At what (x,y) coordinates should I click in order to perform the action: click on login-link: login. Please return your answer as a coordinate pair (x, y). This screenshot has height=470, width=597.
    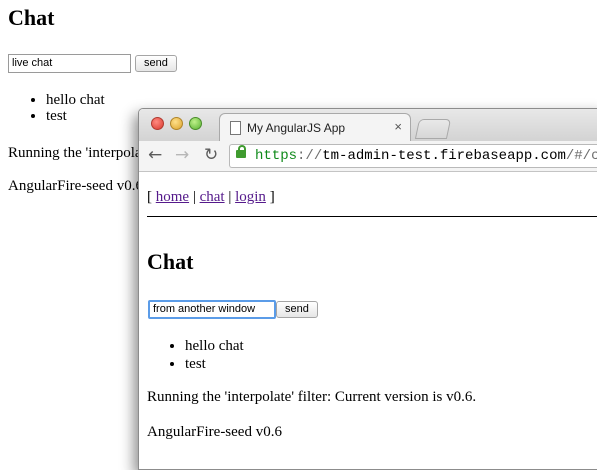
    Looking at the image, I should click on (250, 197).